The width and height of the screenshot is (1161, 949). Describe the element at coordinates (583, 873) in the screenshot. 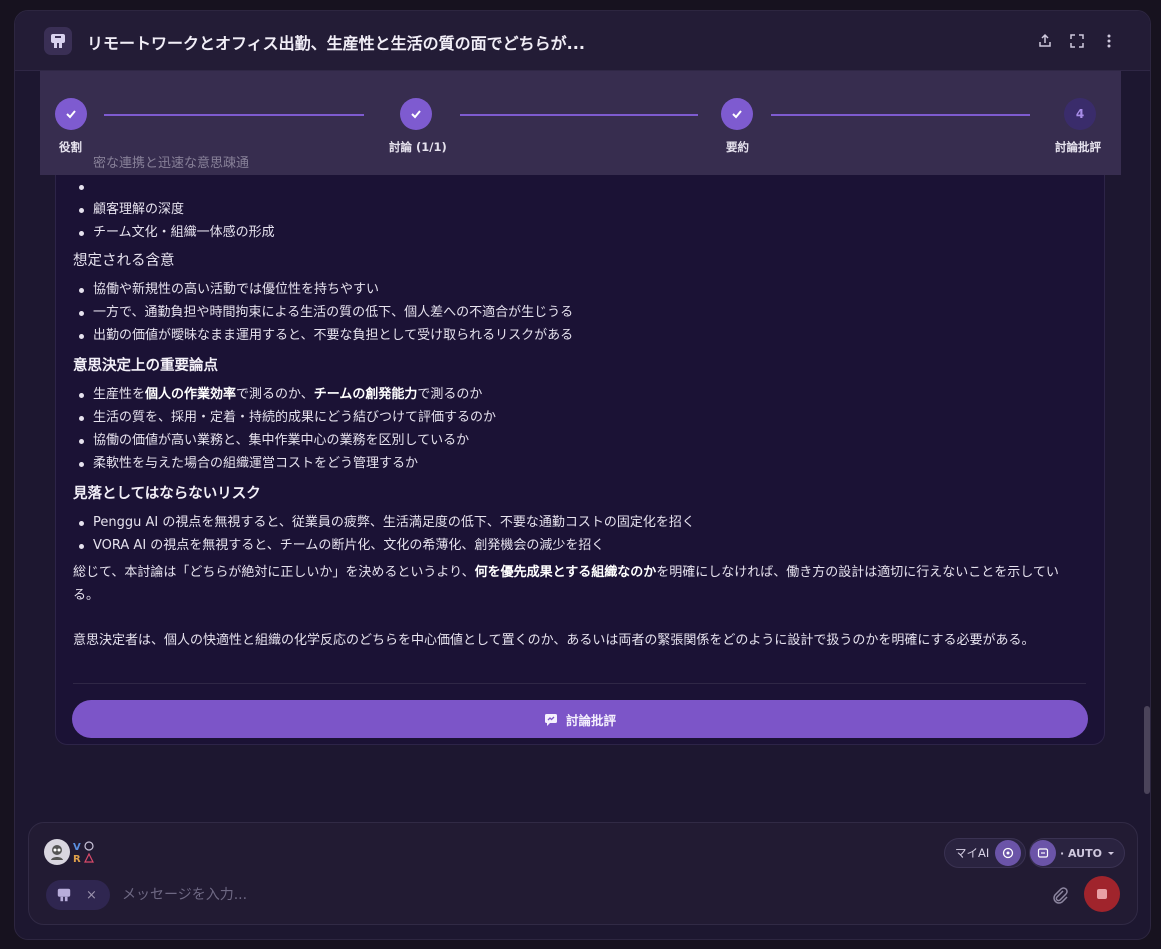

I see `message-composer: V R マイAI · AUTO ×` at that location.